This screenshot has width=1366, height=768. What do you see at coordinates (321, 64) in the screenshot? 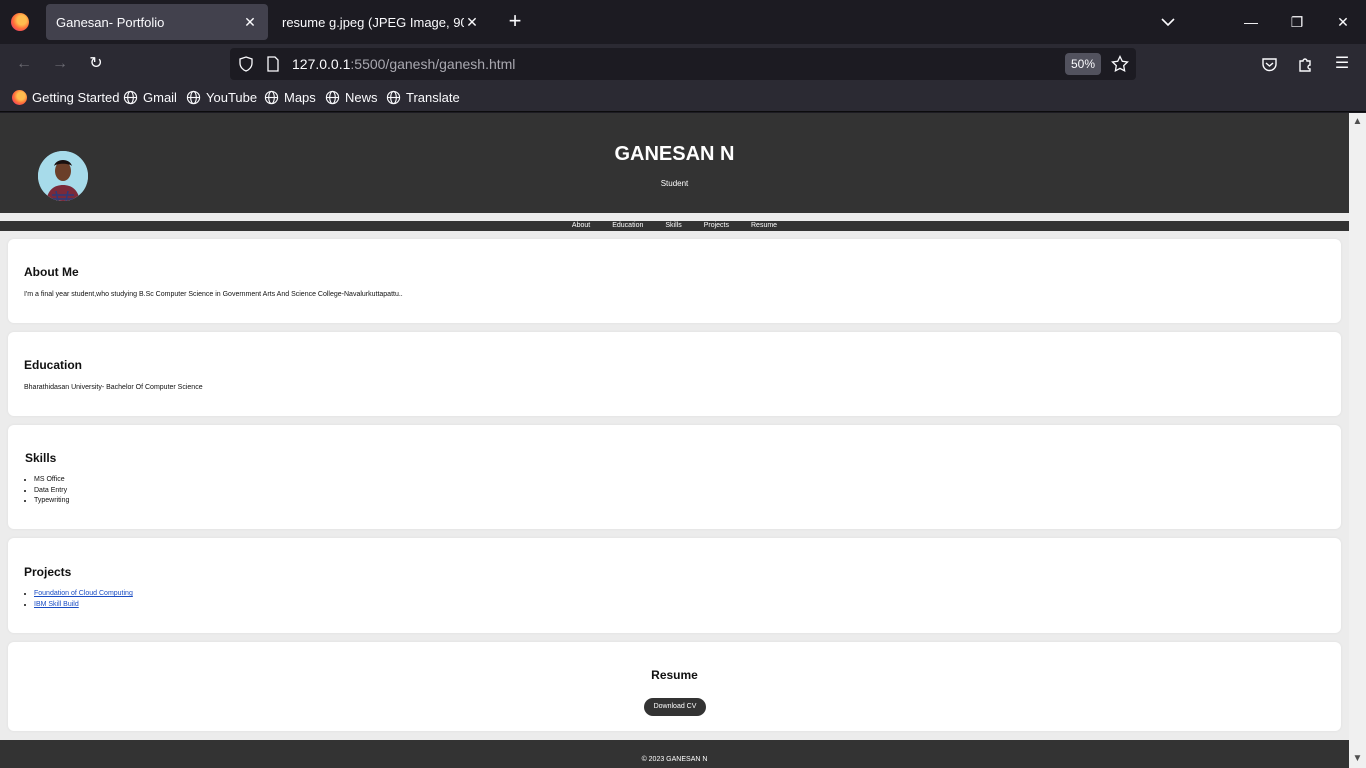
I see `url-host: 127.0.0.1` at bounding box center [321, 64].